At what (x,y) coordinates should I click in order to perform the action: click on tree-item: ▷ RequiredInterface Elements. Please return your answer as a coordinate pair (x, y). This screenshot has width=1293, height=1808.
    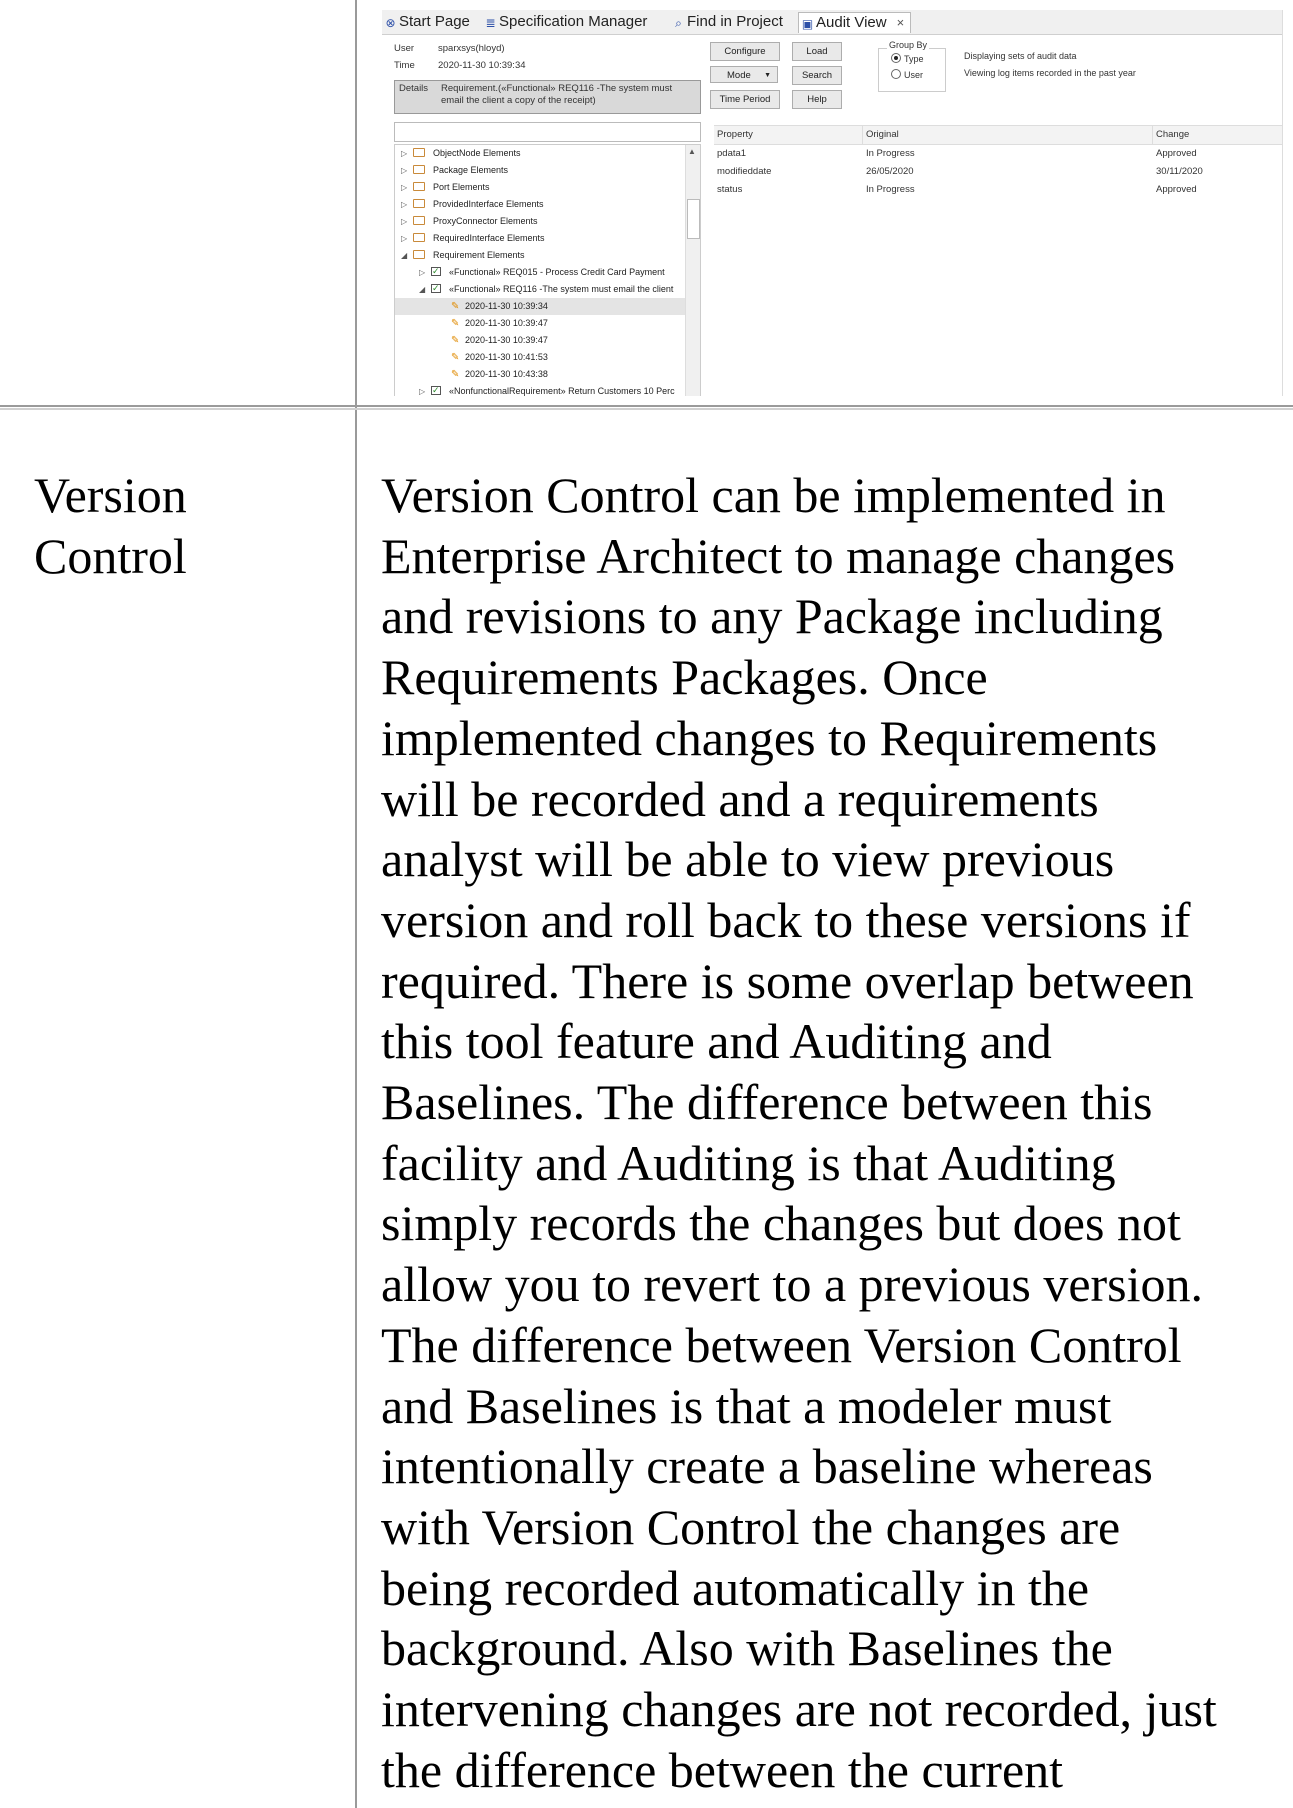
    Looking at the image, I should click on (540, 238).